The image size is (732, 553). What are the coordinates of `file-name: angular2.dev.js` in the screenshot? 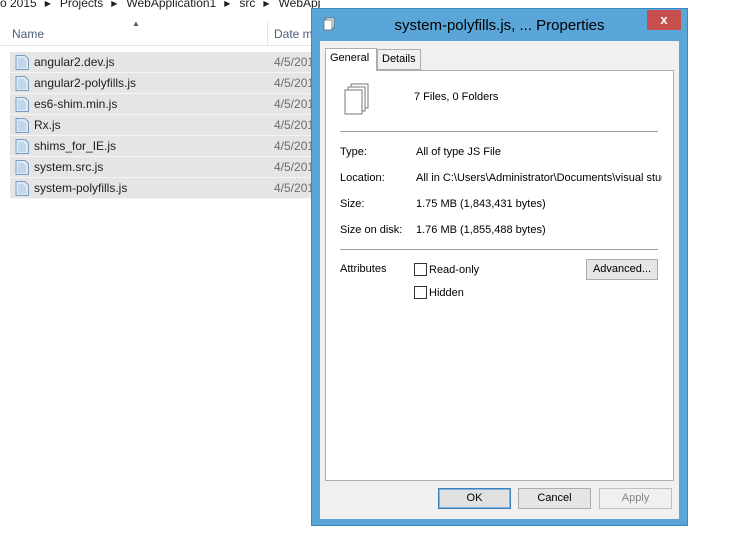 It's located at (74, 62).